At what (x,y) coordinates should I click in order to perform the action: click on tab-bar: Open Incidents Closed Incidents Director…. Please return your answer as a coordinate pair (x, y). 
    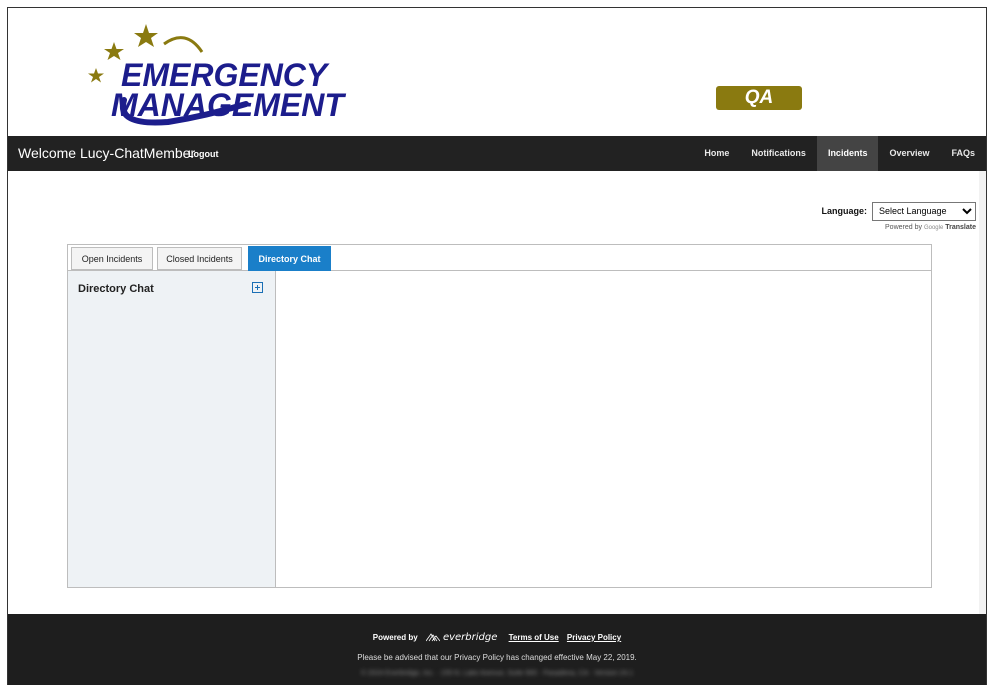
    Looking at the image, I should click on (499, 258).